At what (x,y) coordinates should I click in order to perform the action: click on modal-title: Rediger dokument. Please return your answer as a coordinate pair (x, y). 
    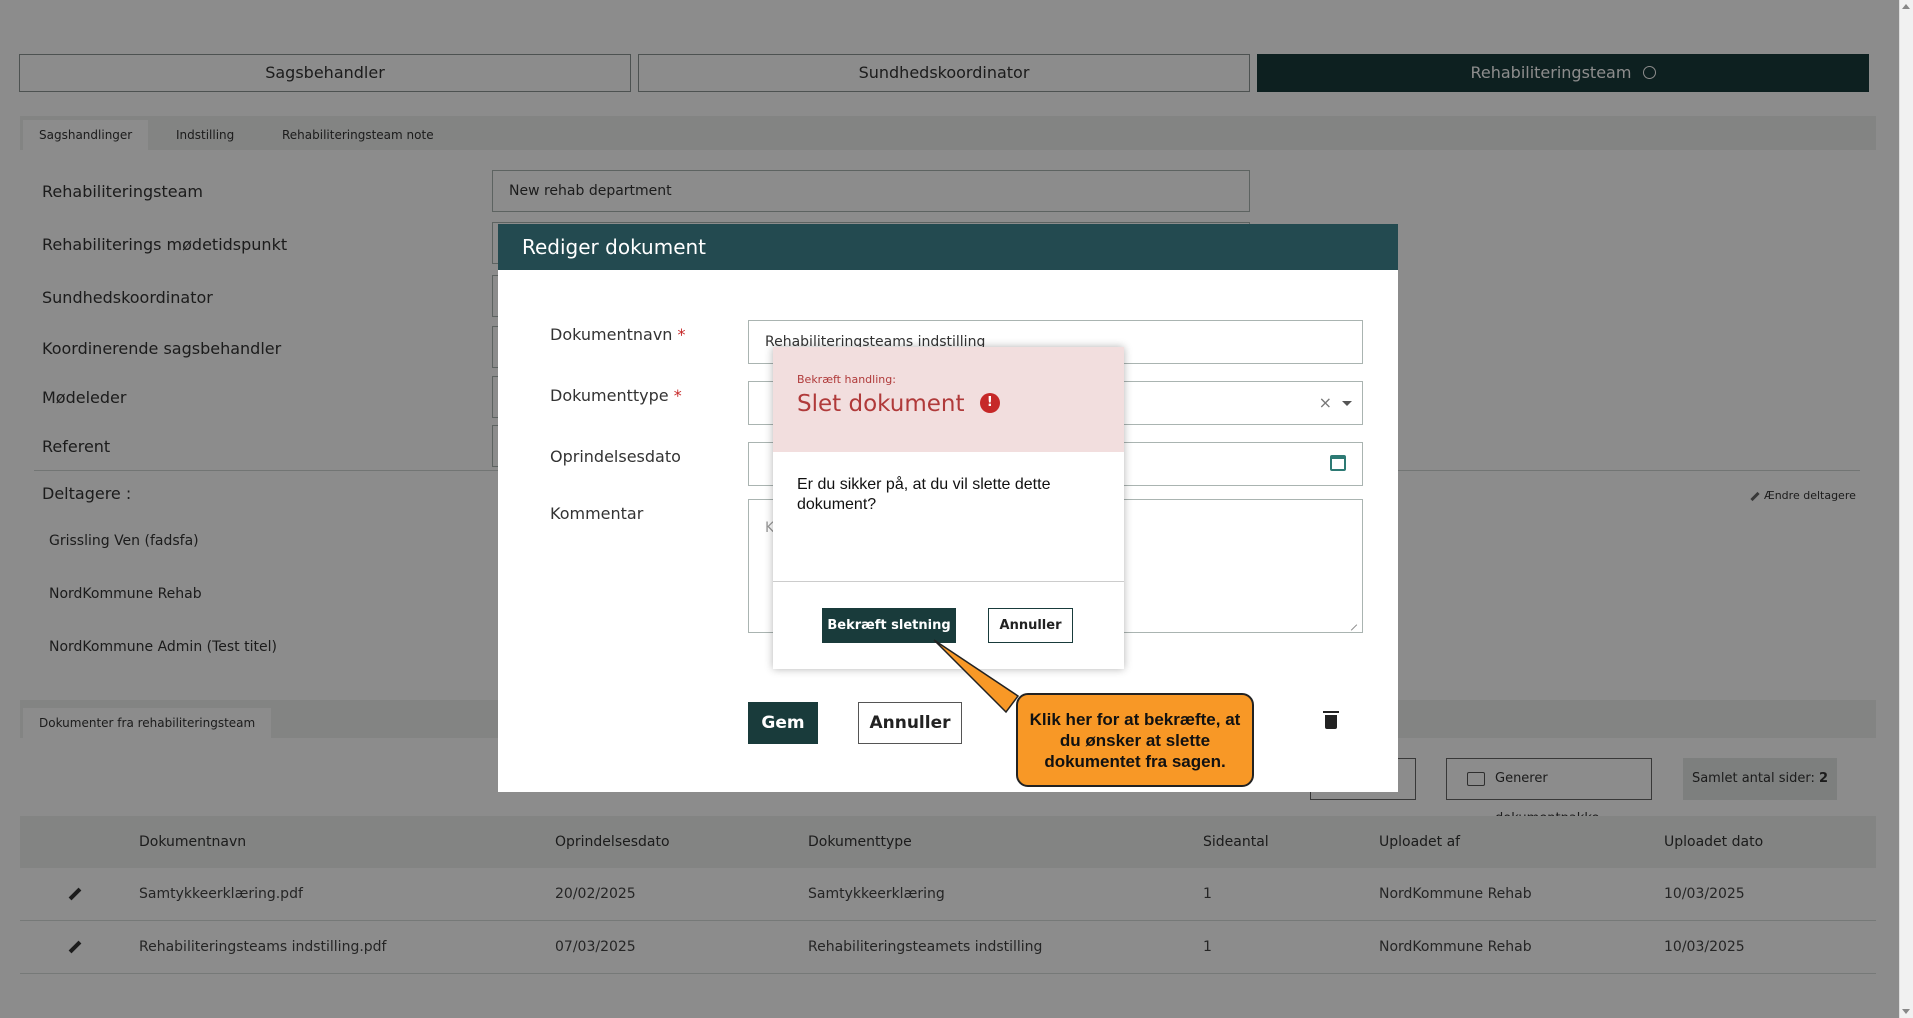
    Looking at the image, I should click on (948, 247).